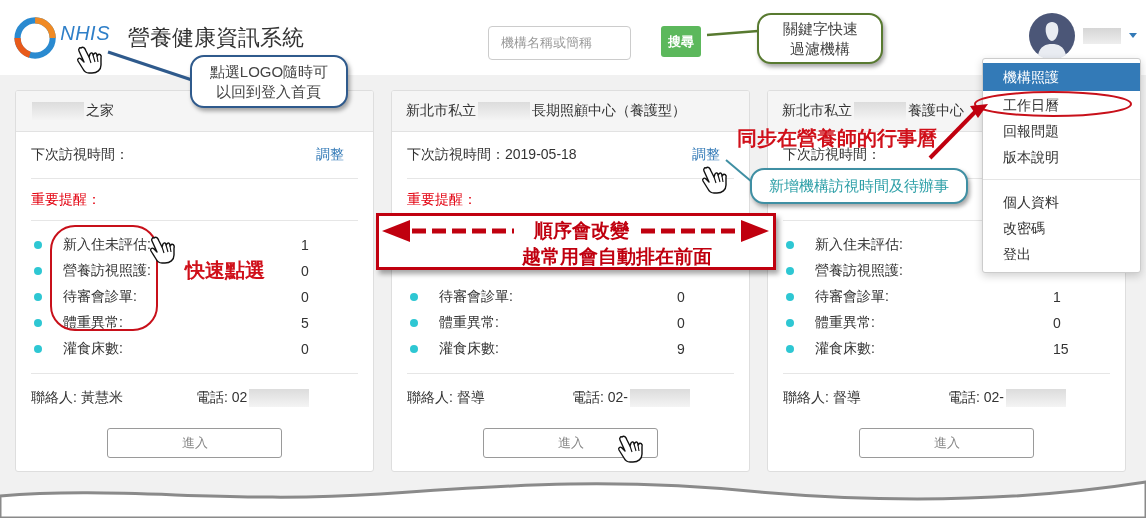  What do you see at coordinates (859, 186) in the screenshot?
I see `callout: 新增機構訪視時間及待辦事` at bounding box center [859, 186].